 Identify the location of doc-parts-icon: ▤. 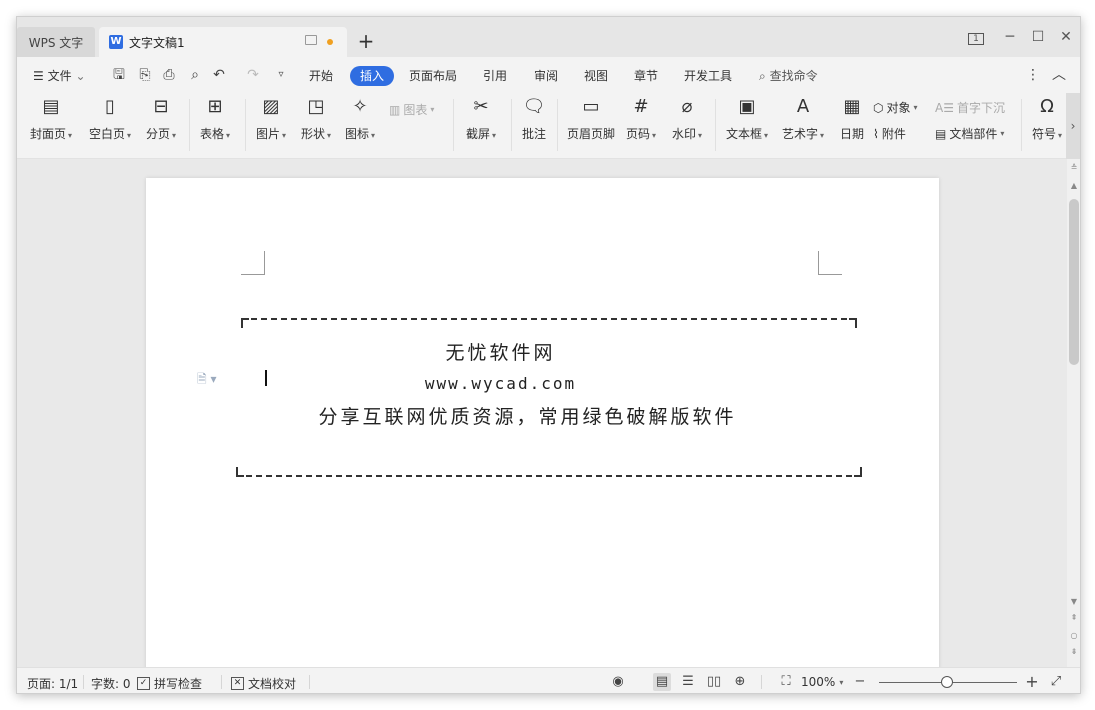
(941, 133).